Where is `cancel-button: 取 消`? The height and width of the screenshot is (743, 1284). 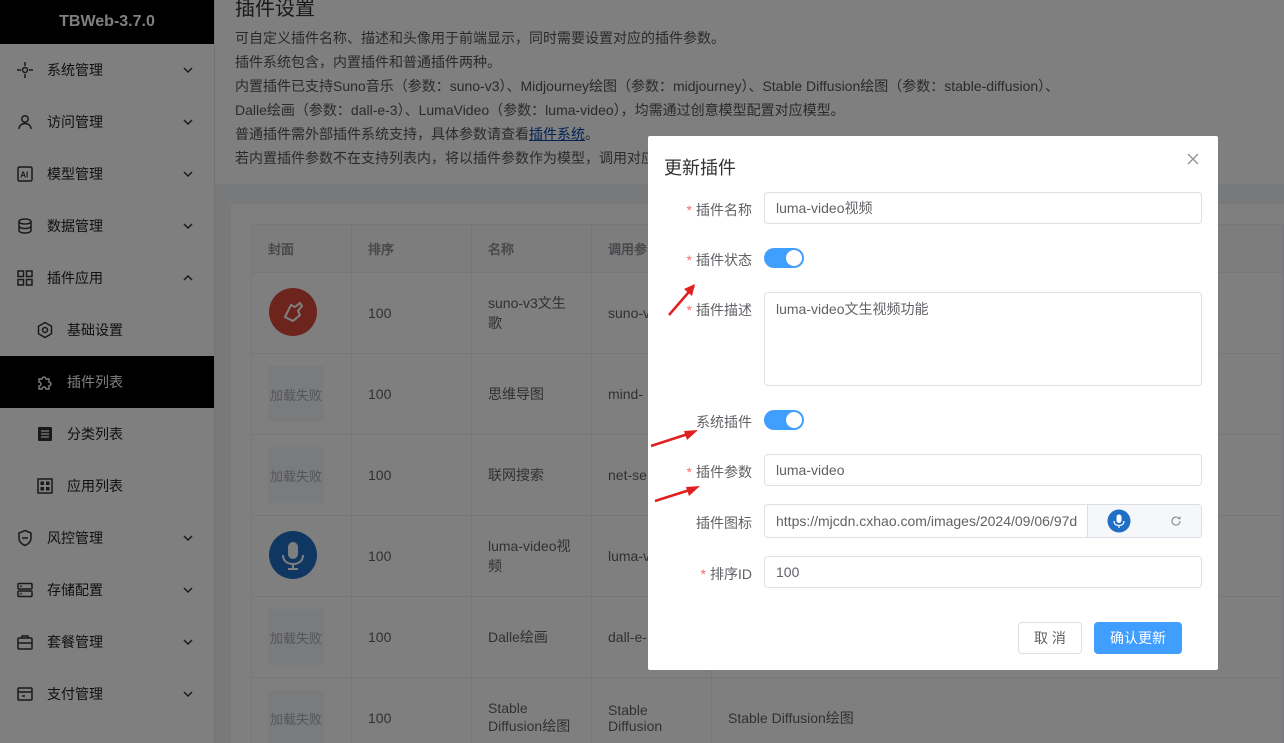 cancel-button: 取 消 is located at coordinates (1050, 638).